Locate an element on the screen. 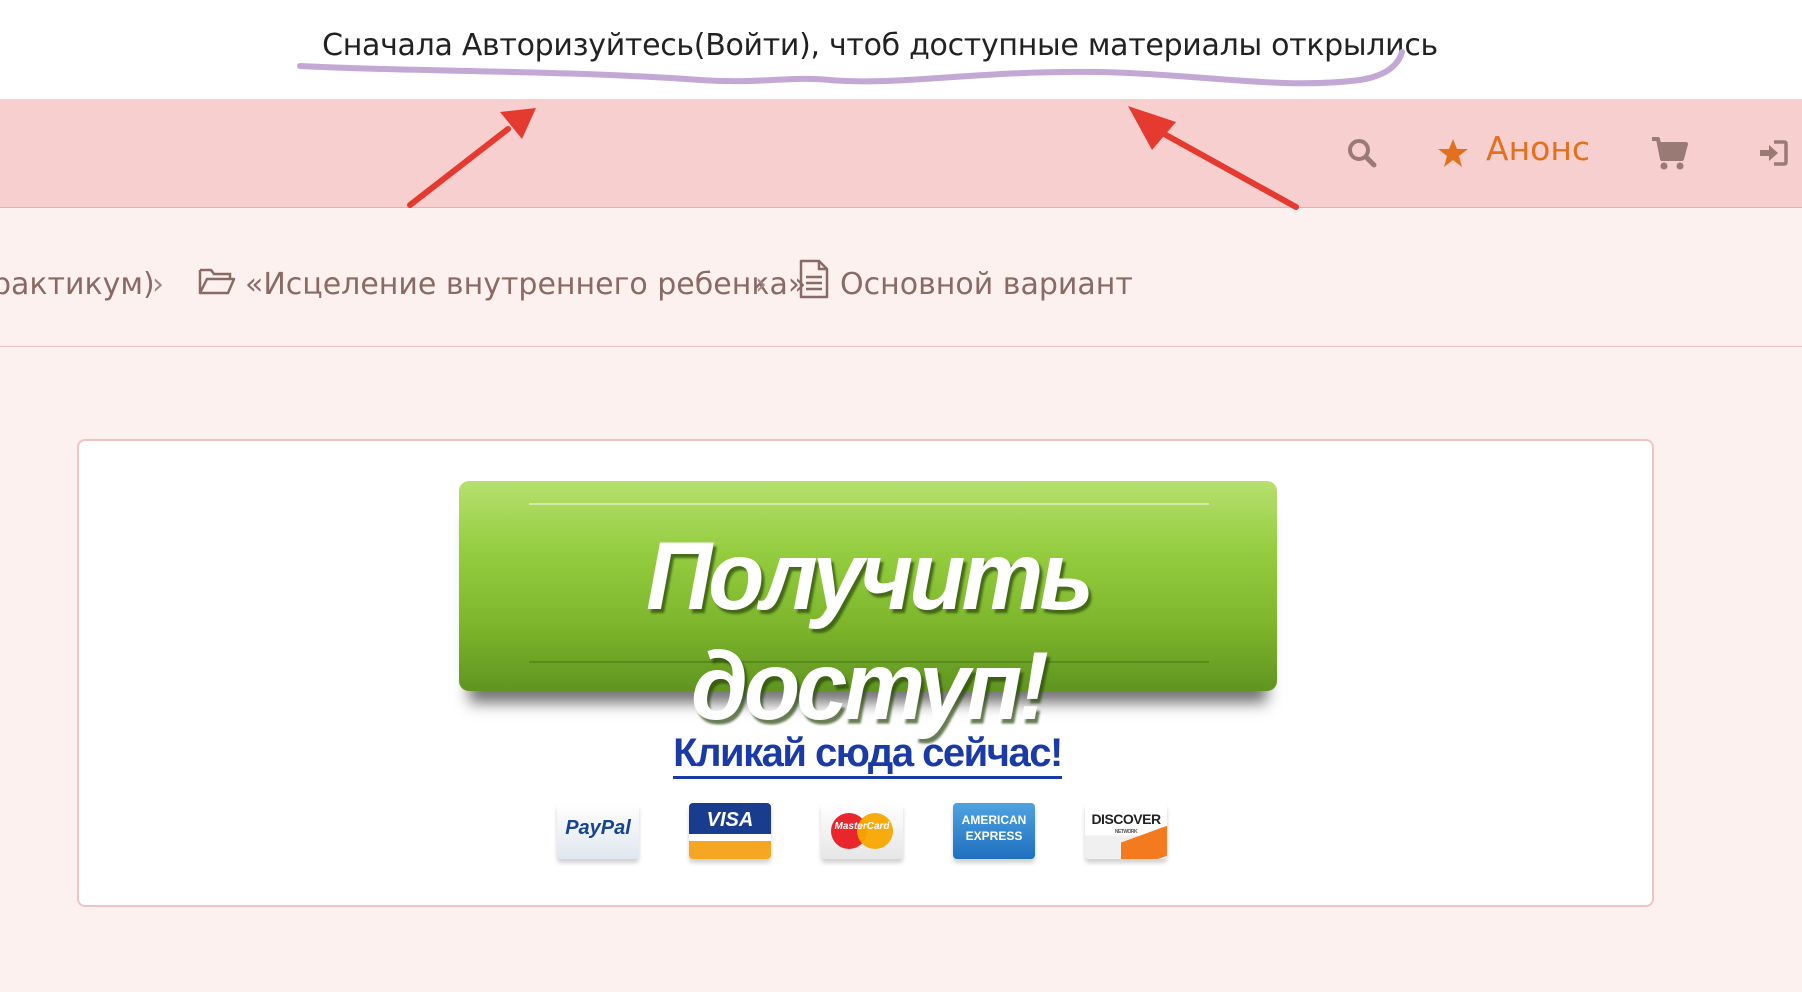  cart-button is located at coordinates (1669, 153).